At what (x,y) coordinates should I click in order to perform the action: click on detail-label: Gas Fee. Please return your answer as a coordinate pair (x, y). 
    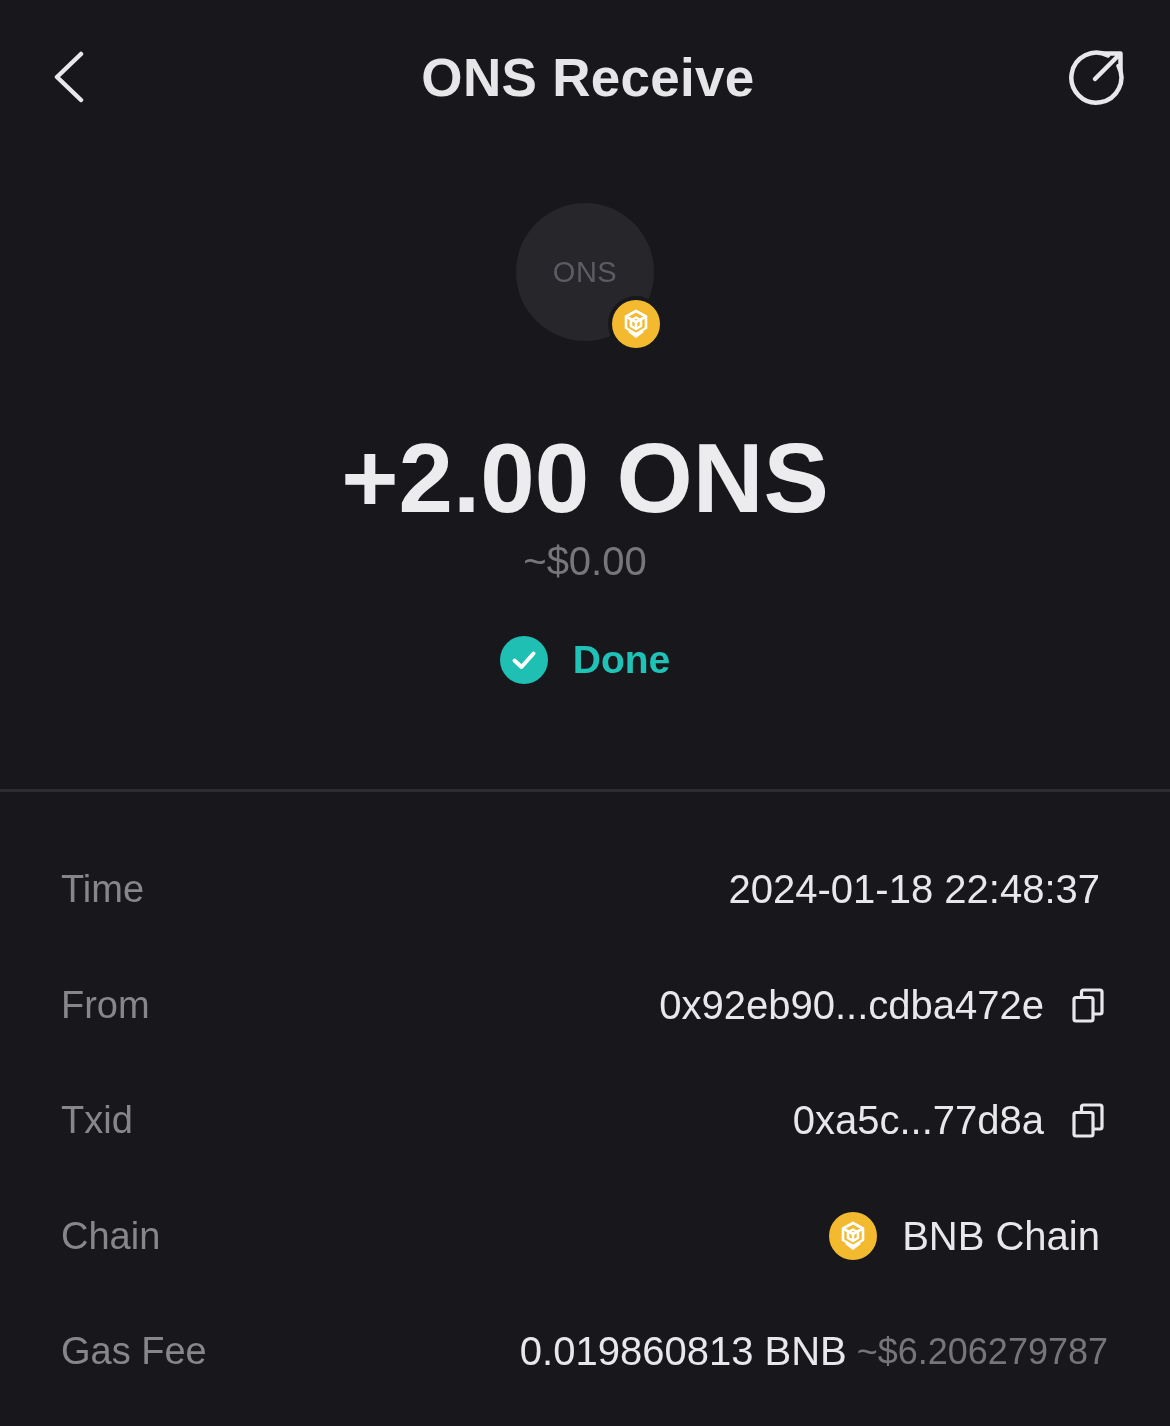
    Looking at the image, I should click on (134, 1352).